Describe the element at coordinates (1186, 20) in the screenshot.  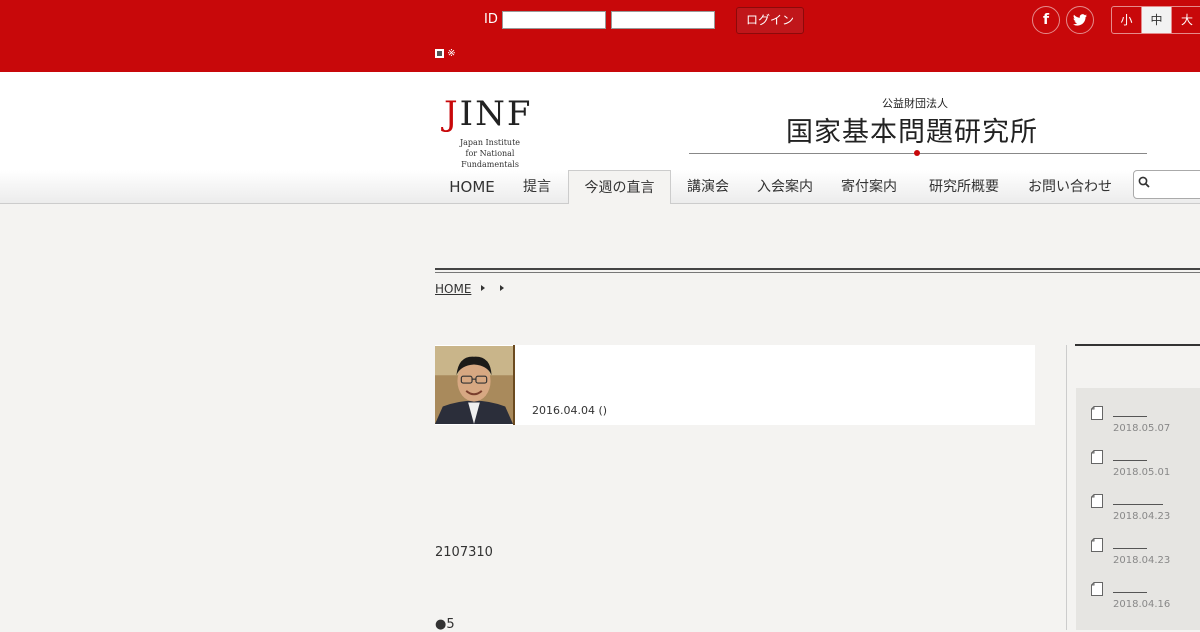
I see `font-size-large-button: 大` at that location.